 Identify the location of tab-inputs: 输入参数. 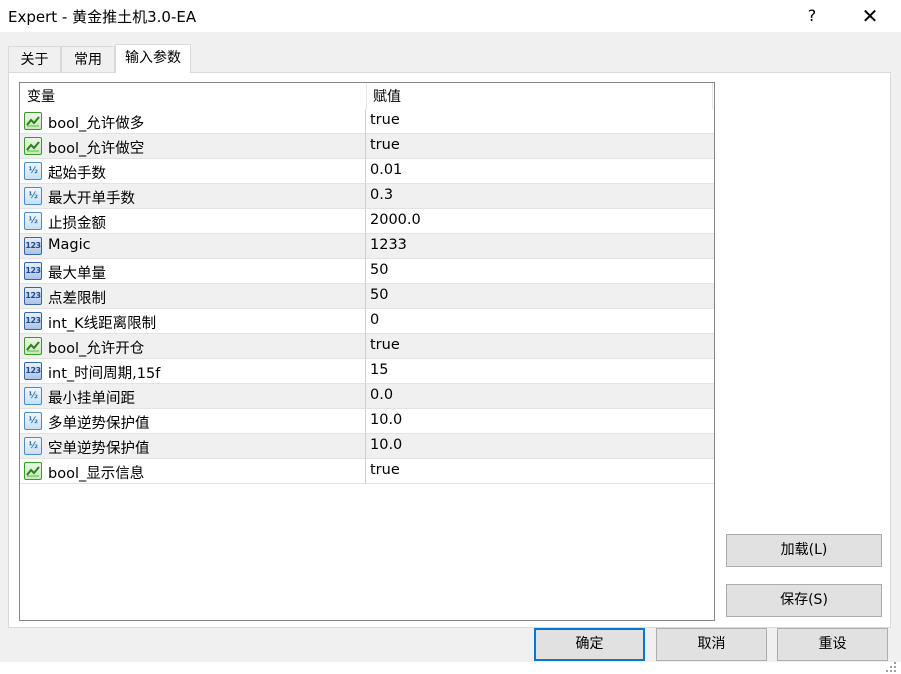
(153, 58).